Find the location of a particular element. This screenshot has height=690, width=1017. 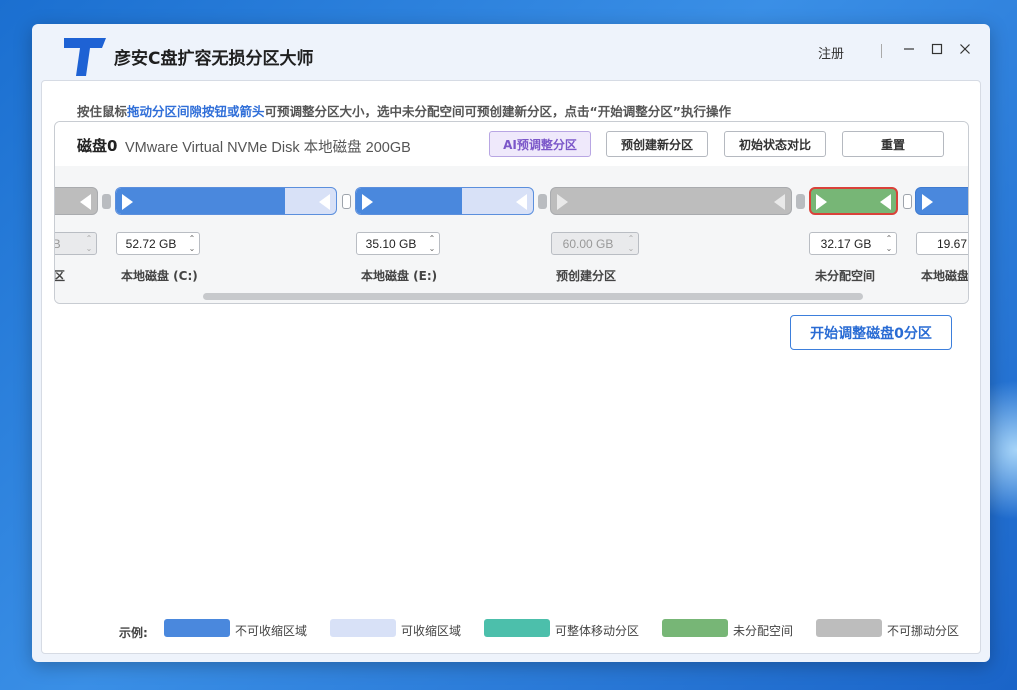

disk-name: 磁盘0 is located at coordinates (97, 146).